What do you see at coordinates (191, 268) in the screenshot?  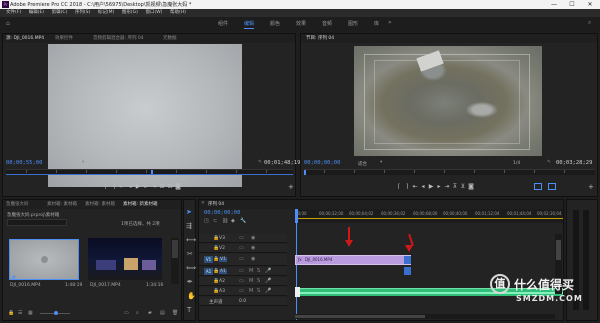 I see `slip-tool-icon: ⟺` at bounding box center [191, 268].